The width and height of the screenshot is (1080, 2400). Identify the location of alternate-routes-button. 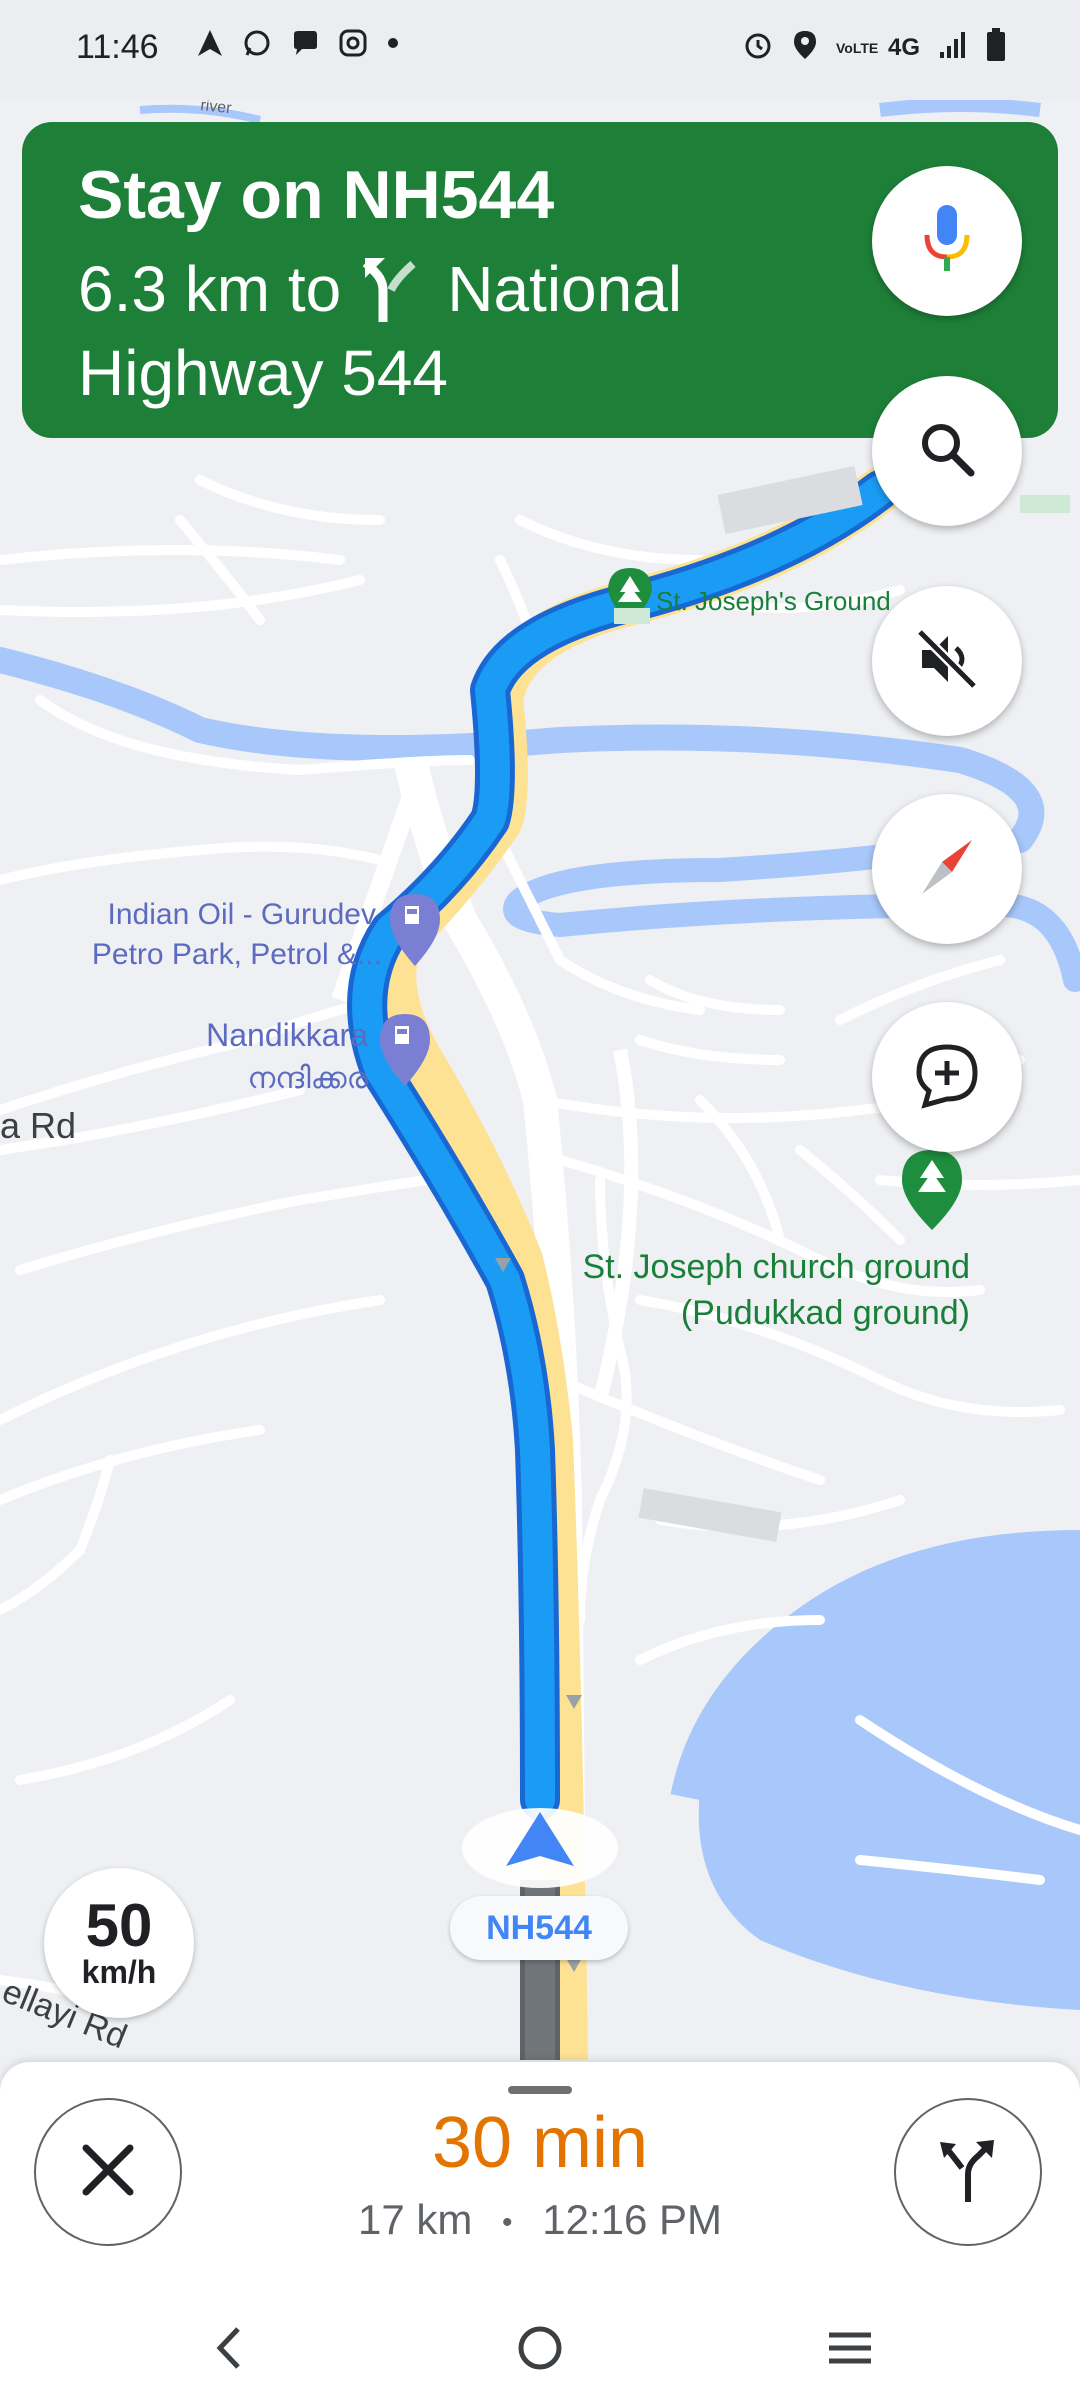
(968, 2172).